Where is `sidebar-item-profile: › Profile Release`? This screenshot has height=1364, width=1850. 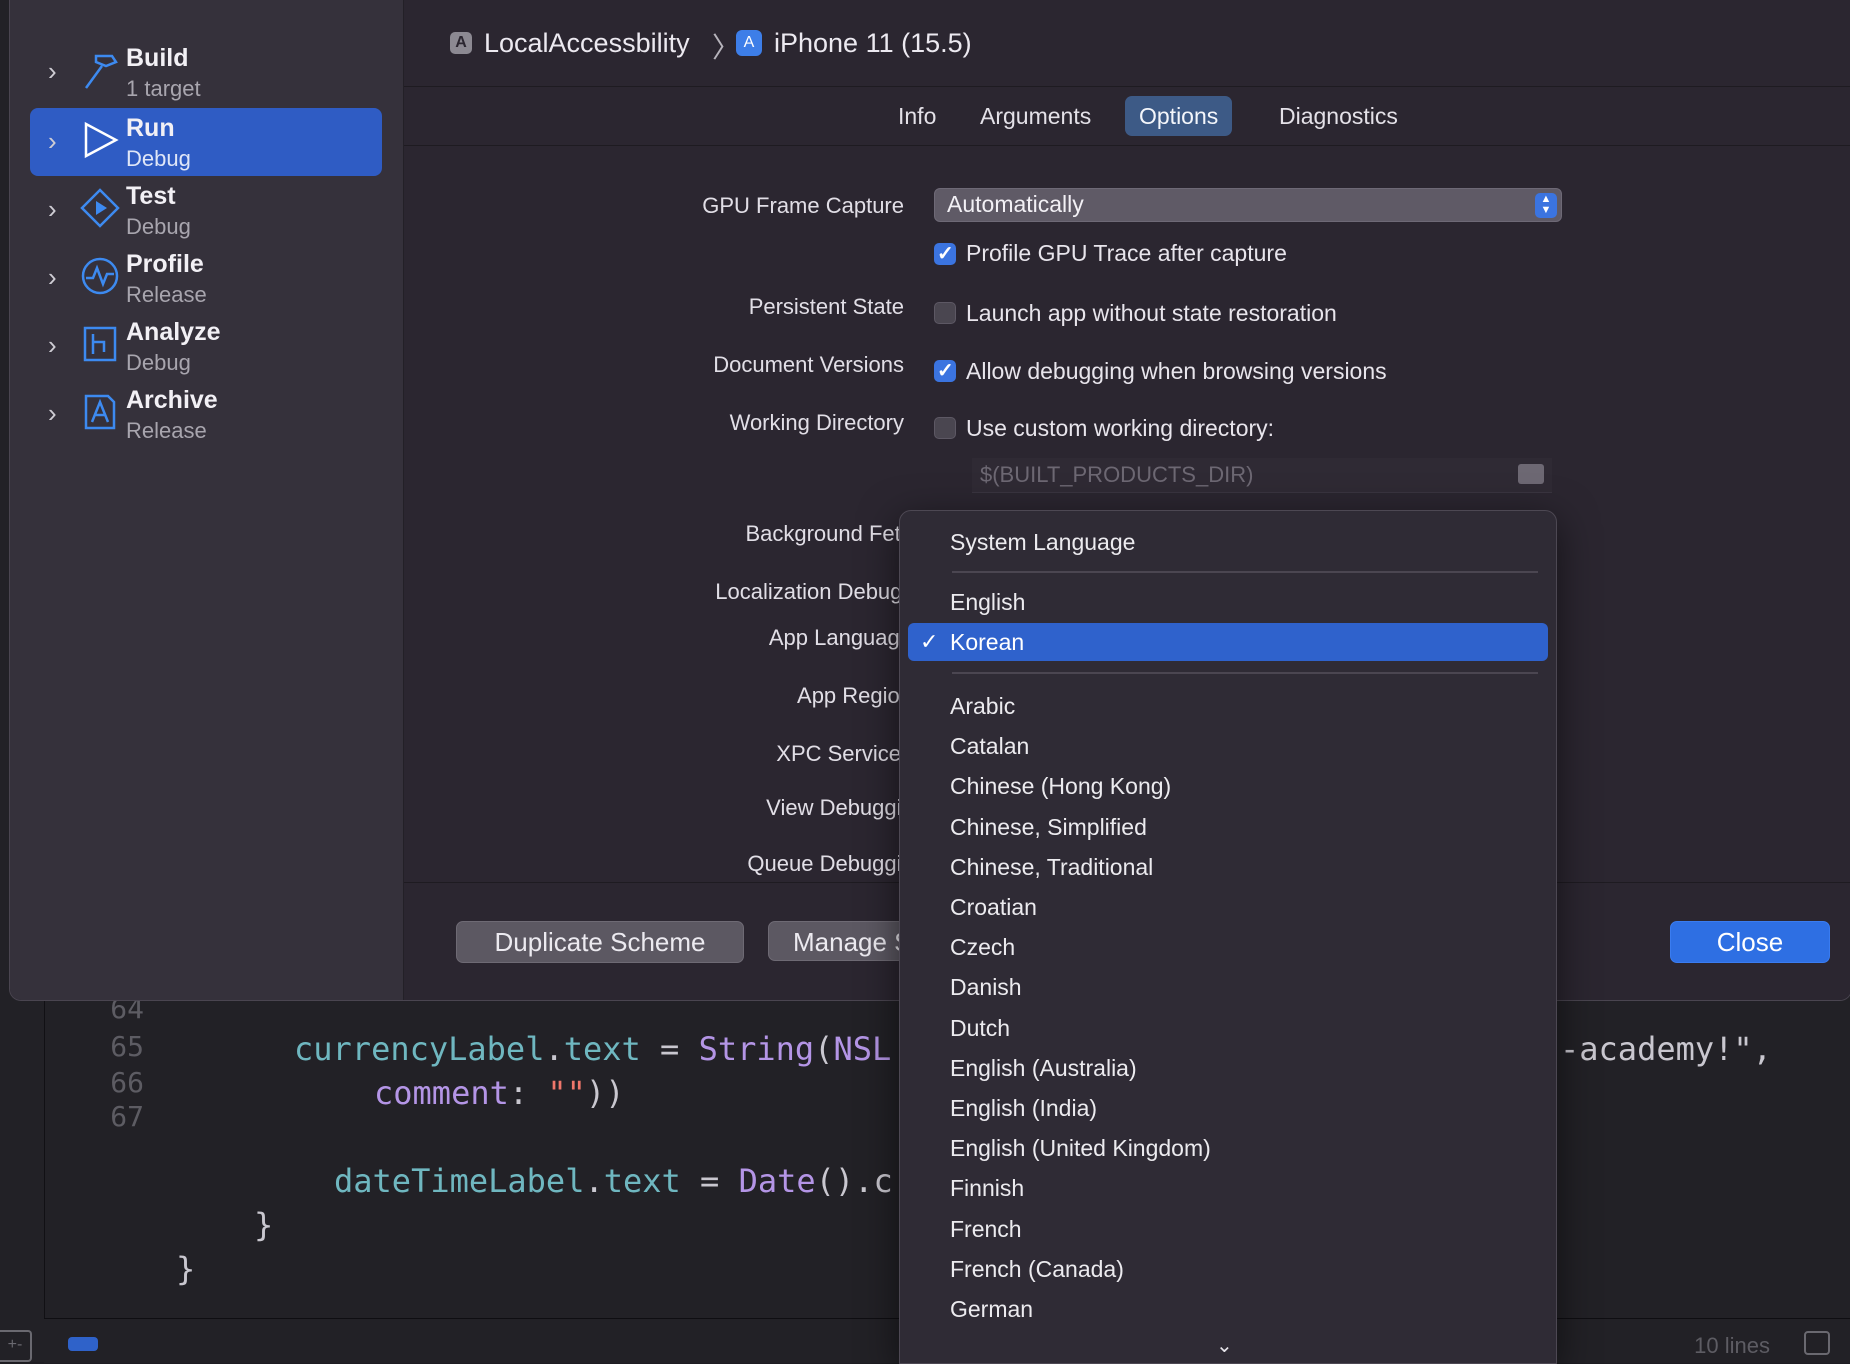 sidebar-item-profile: › Profile Release is located at coordinates (206, 278).